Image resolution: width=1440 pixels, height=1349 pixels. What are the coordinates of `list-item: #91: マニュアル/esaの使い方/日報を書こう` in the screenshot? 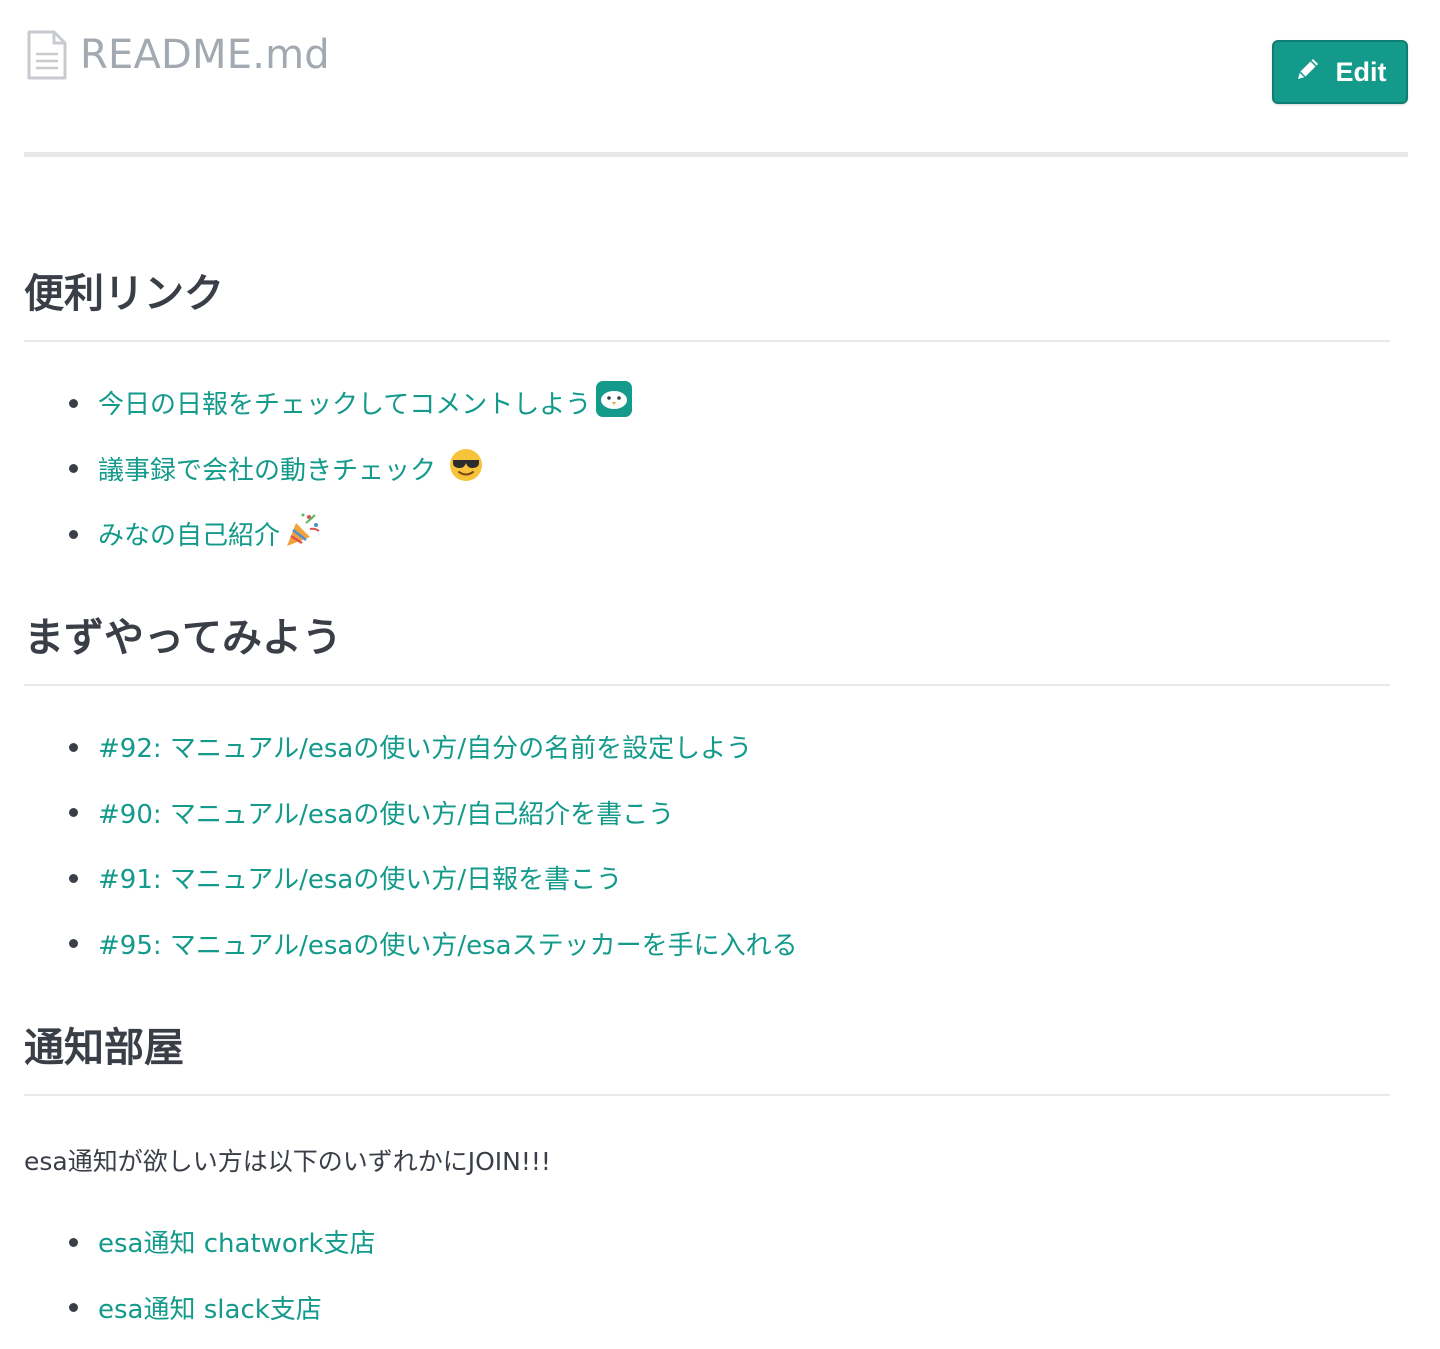 It's located at (411, 878).